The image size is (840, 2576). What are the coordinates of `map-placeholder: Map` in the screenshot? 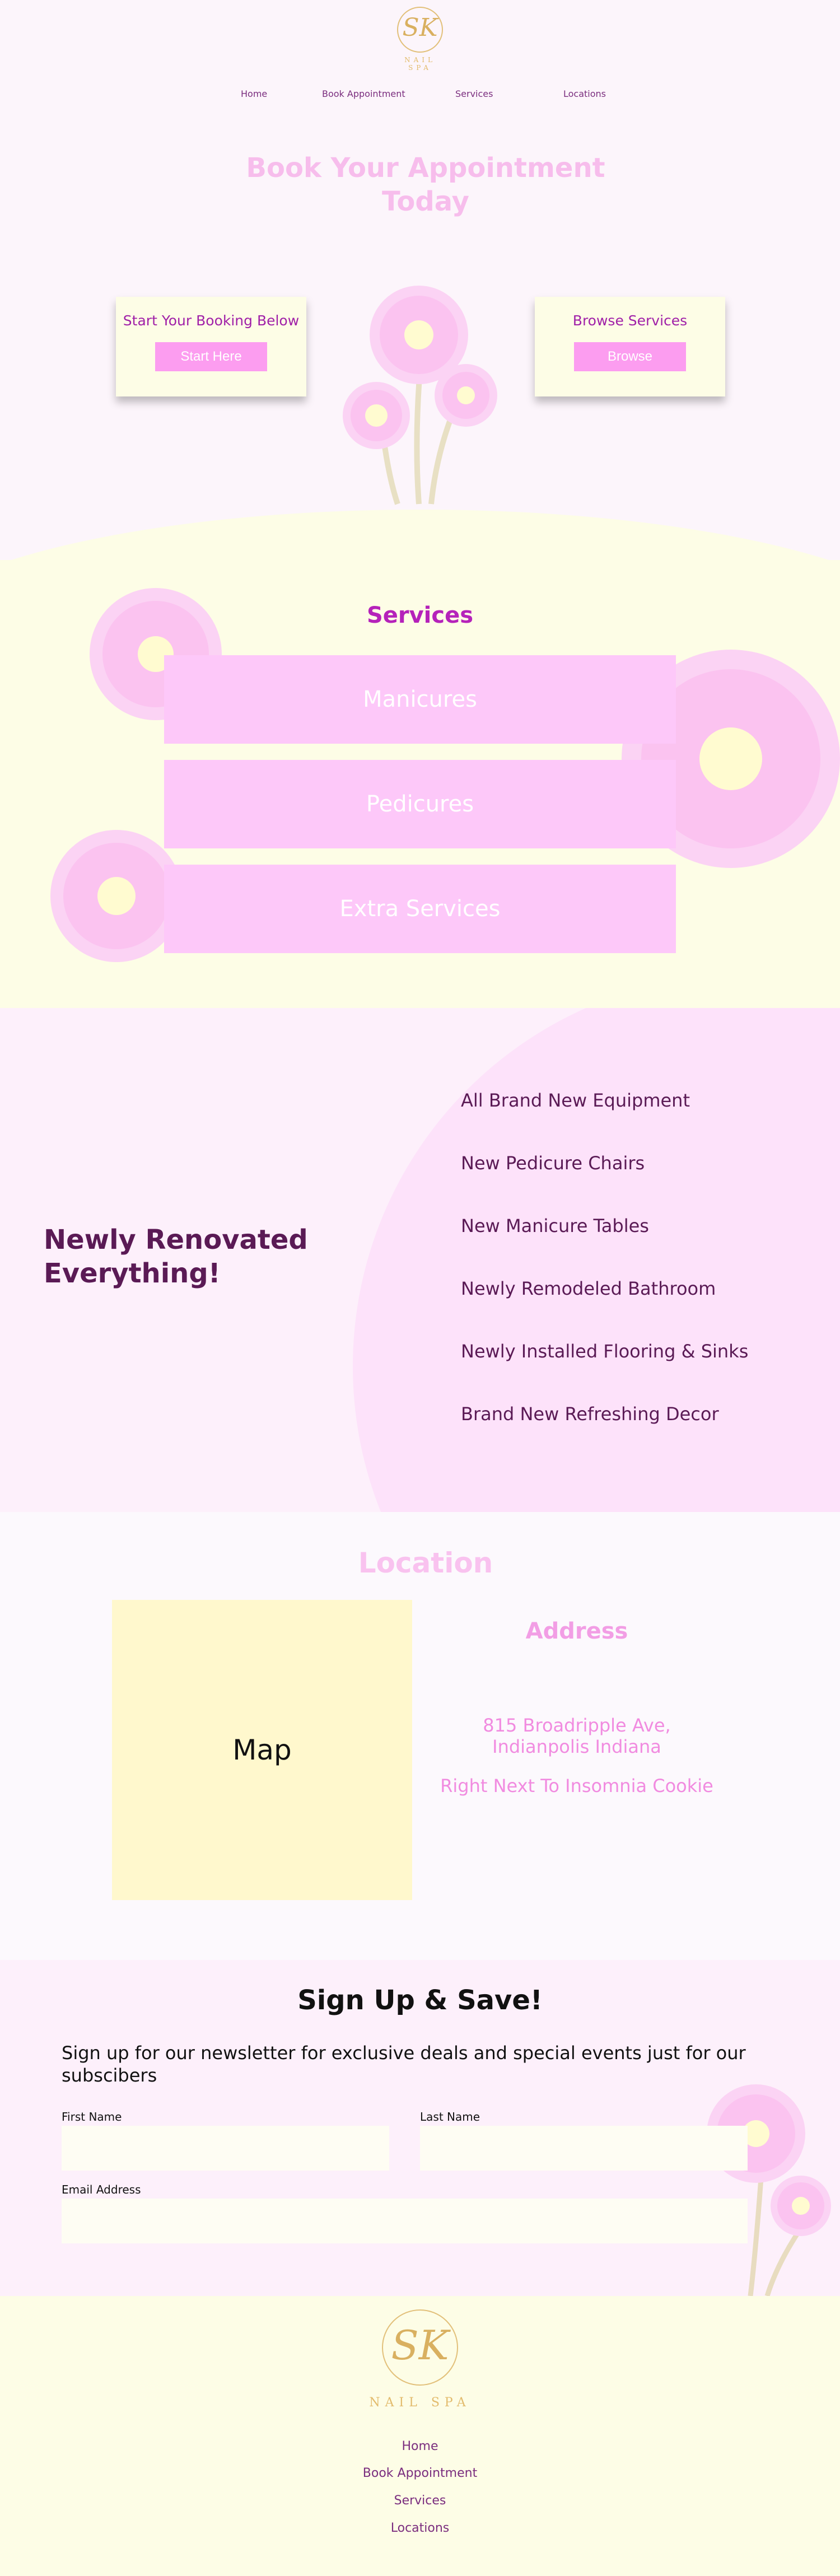 It's located at (262, 1750).